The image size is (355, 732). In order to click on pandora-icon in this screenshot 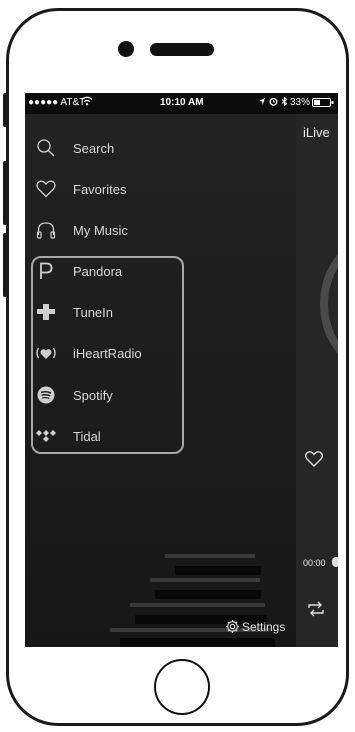, I will do `click(46, 271)`.